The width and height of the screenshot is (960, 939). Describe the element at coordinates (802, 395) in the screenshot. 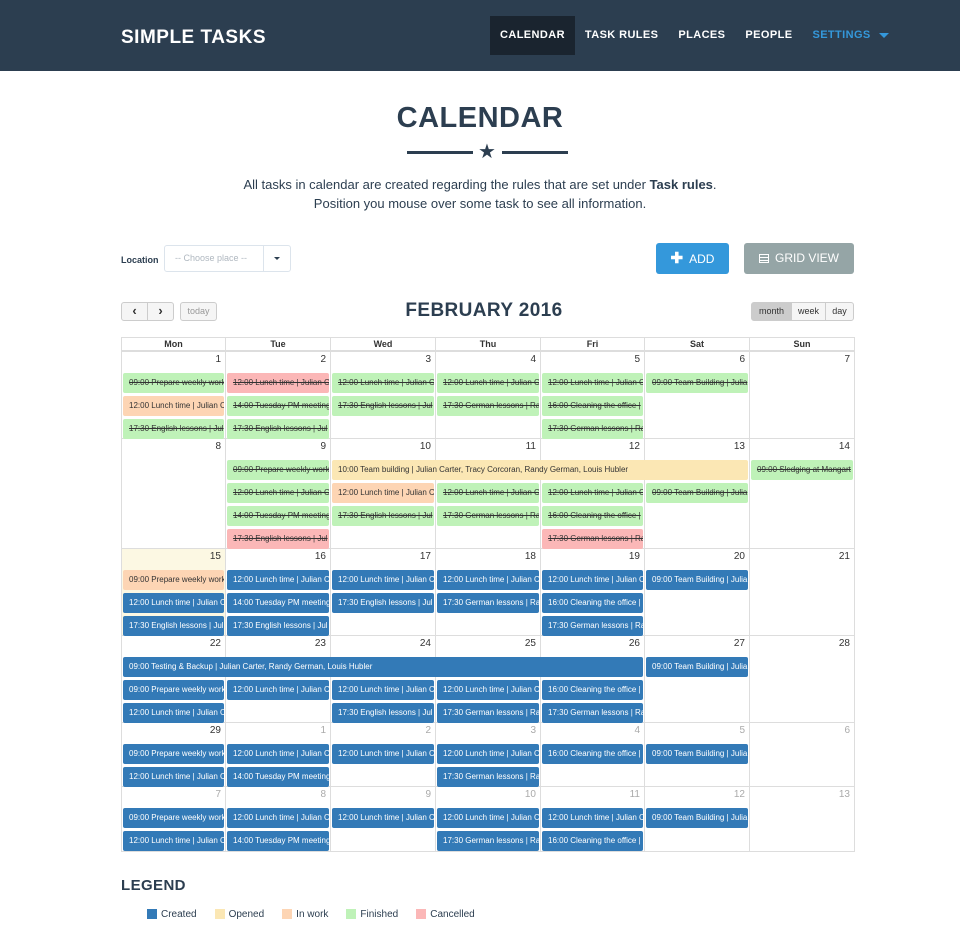

I see `day-cell: 7` at that location.